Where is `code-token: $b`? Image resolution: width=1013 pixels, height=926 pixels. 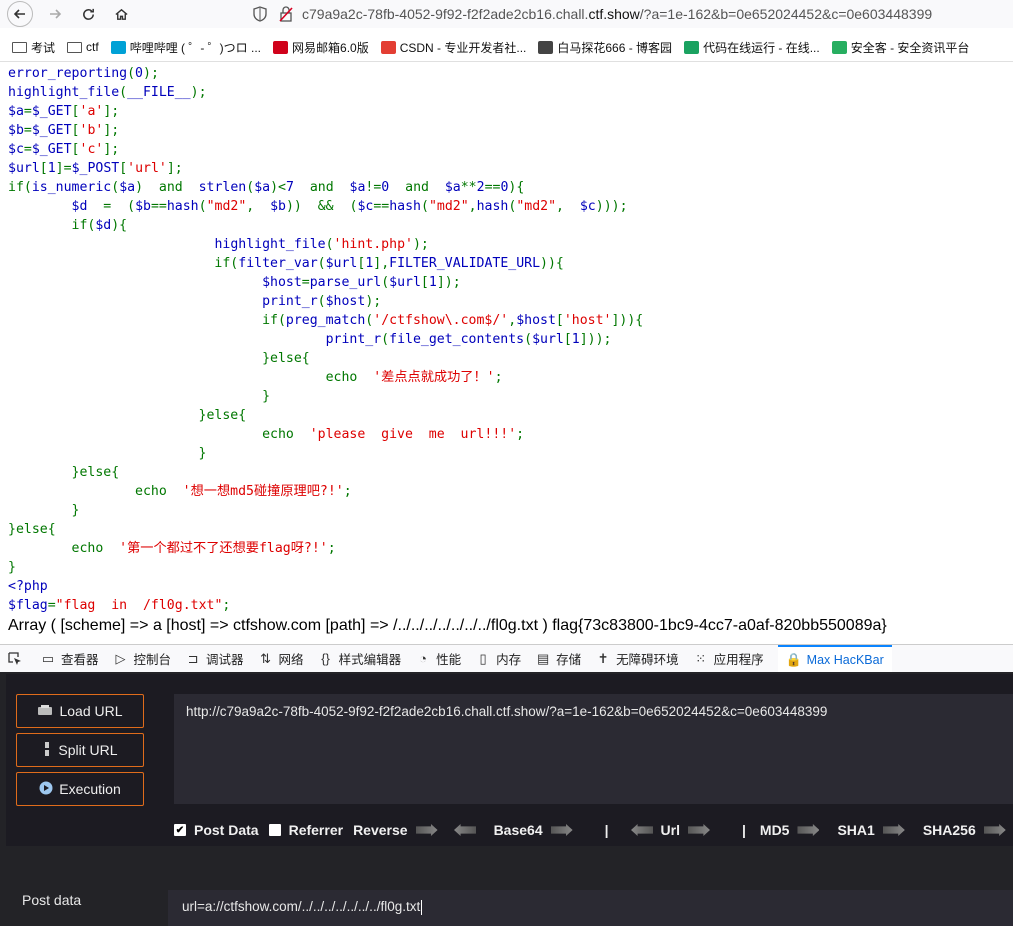
code-token: $b is located at coordinates (16, 130).